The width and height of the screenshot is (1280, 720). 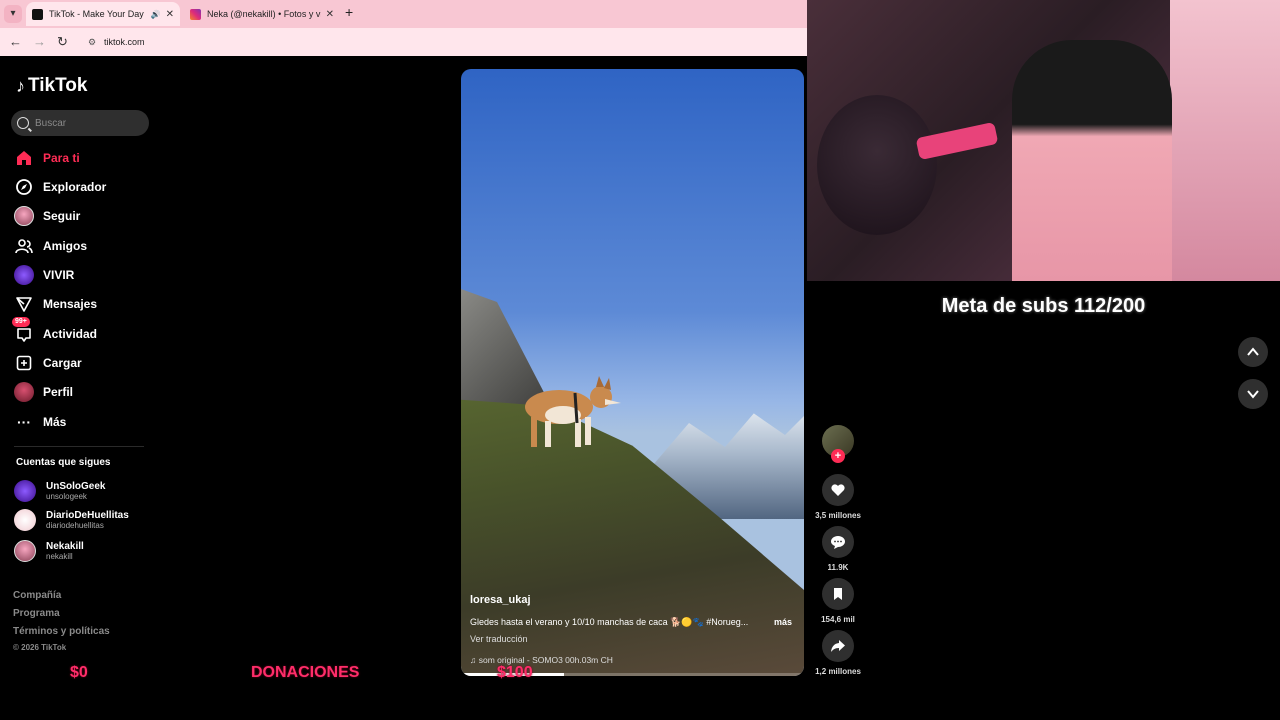 I want to click on home-icon, so click(x=24, y=158).